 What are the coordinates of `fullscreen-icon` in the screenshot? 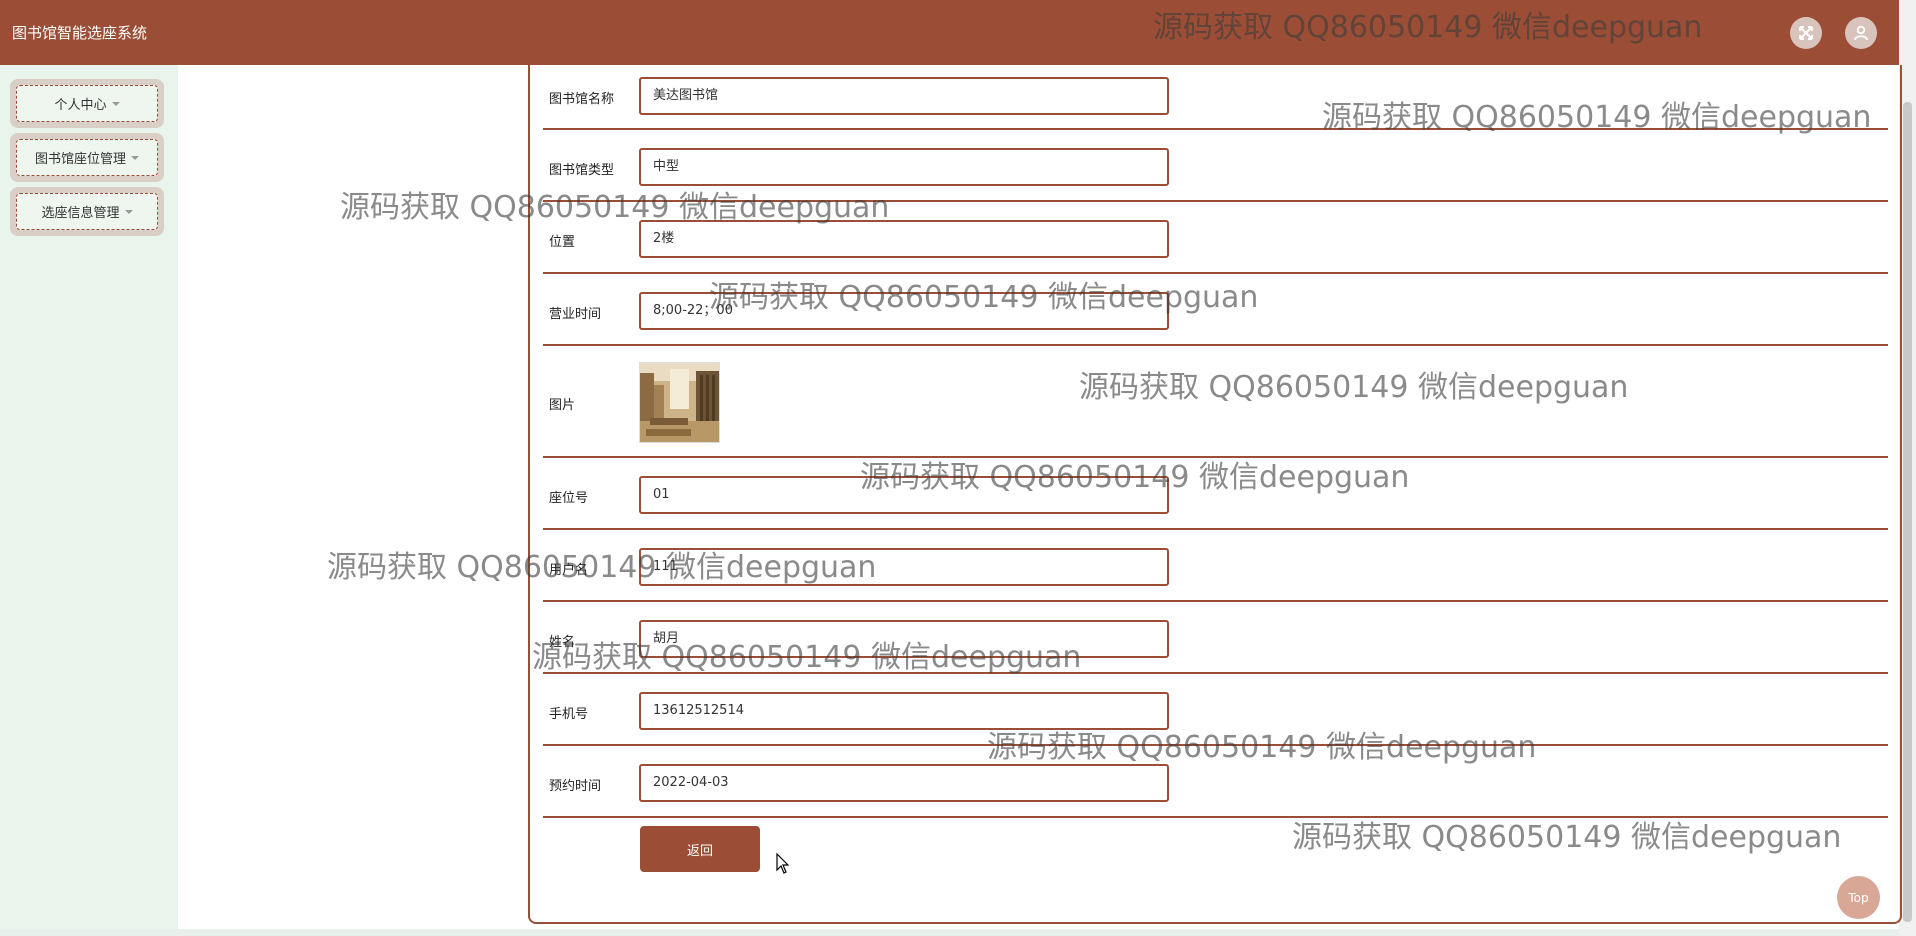 It's located at (1806, 33).